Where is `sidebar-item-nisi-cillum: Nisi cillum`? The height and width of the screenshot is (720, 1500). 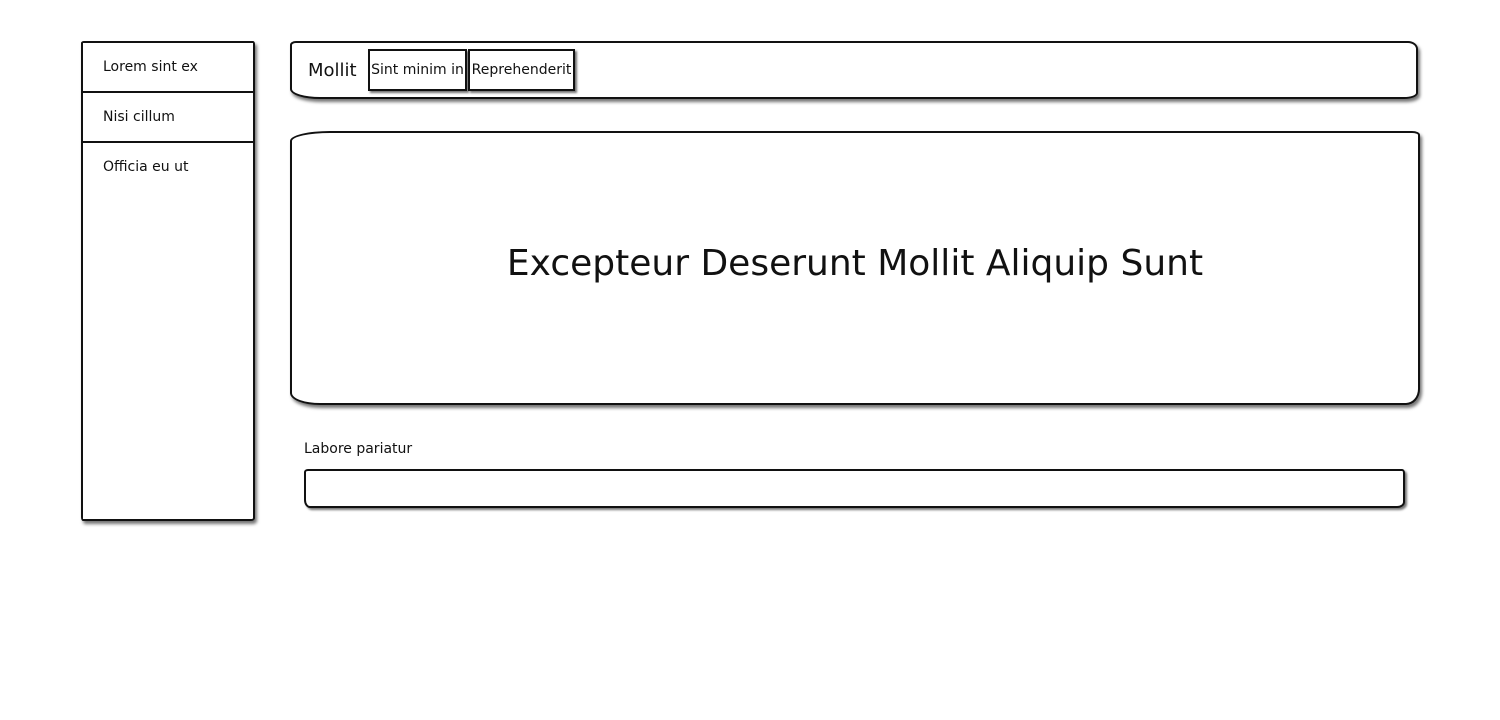
sidebar-item-nisi-cillum: Nisi cillum is located at coordinates (168, 118).